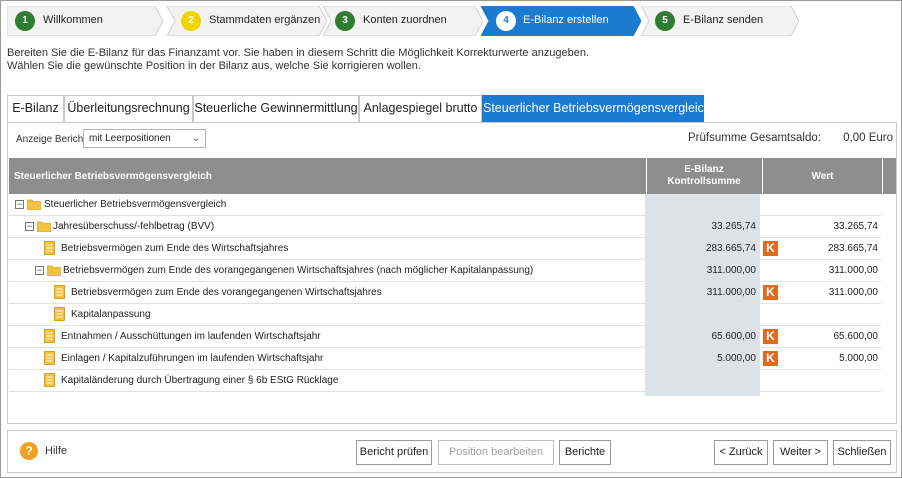  Describe the element at coordinates (585, 452) in the screenshot. I see `berichte-button: Berichte` at that location.